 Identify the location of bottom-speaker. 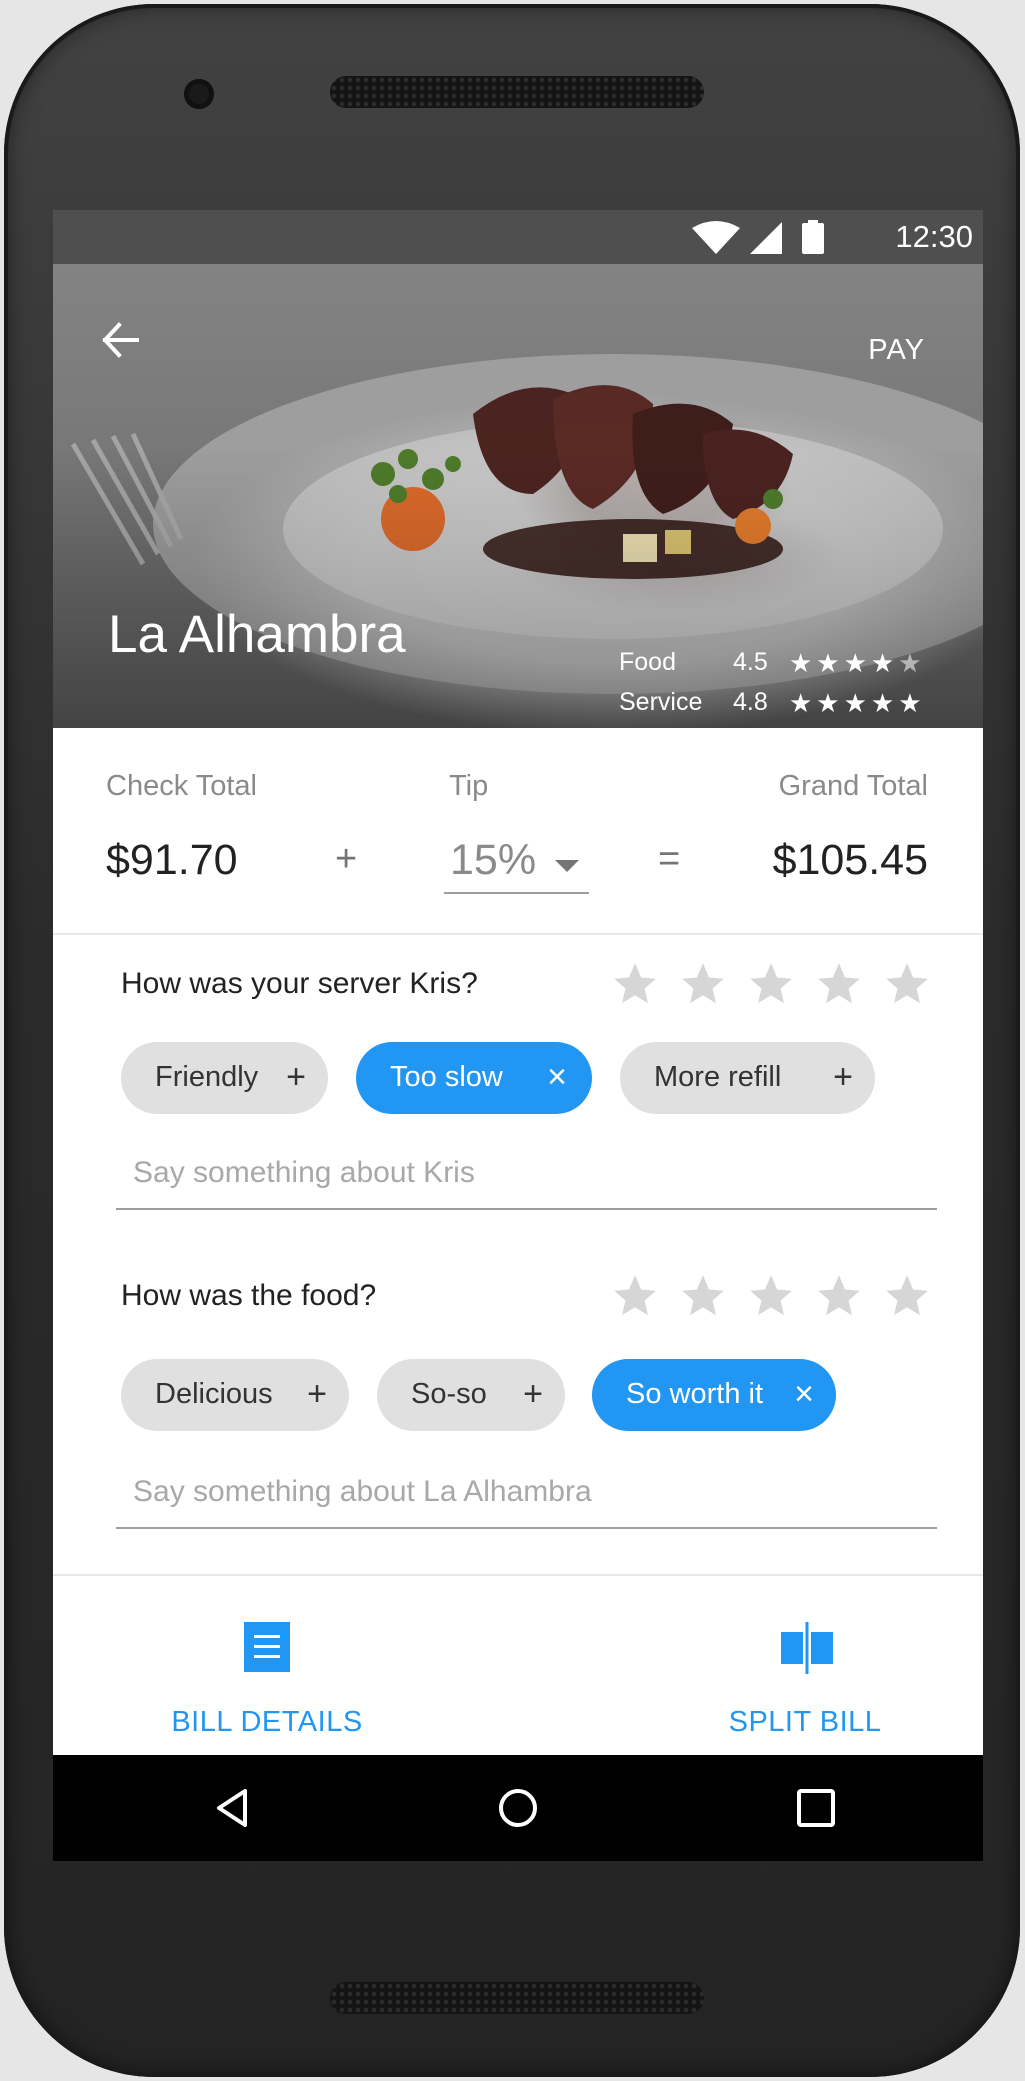
(517, 1998).